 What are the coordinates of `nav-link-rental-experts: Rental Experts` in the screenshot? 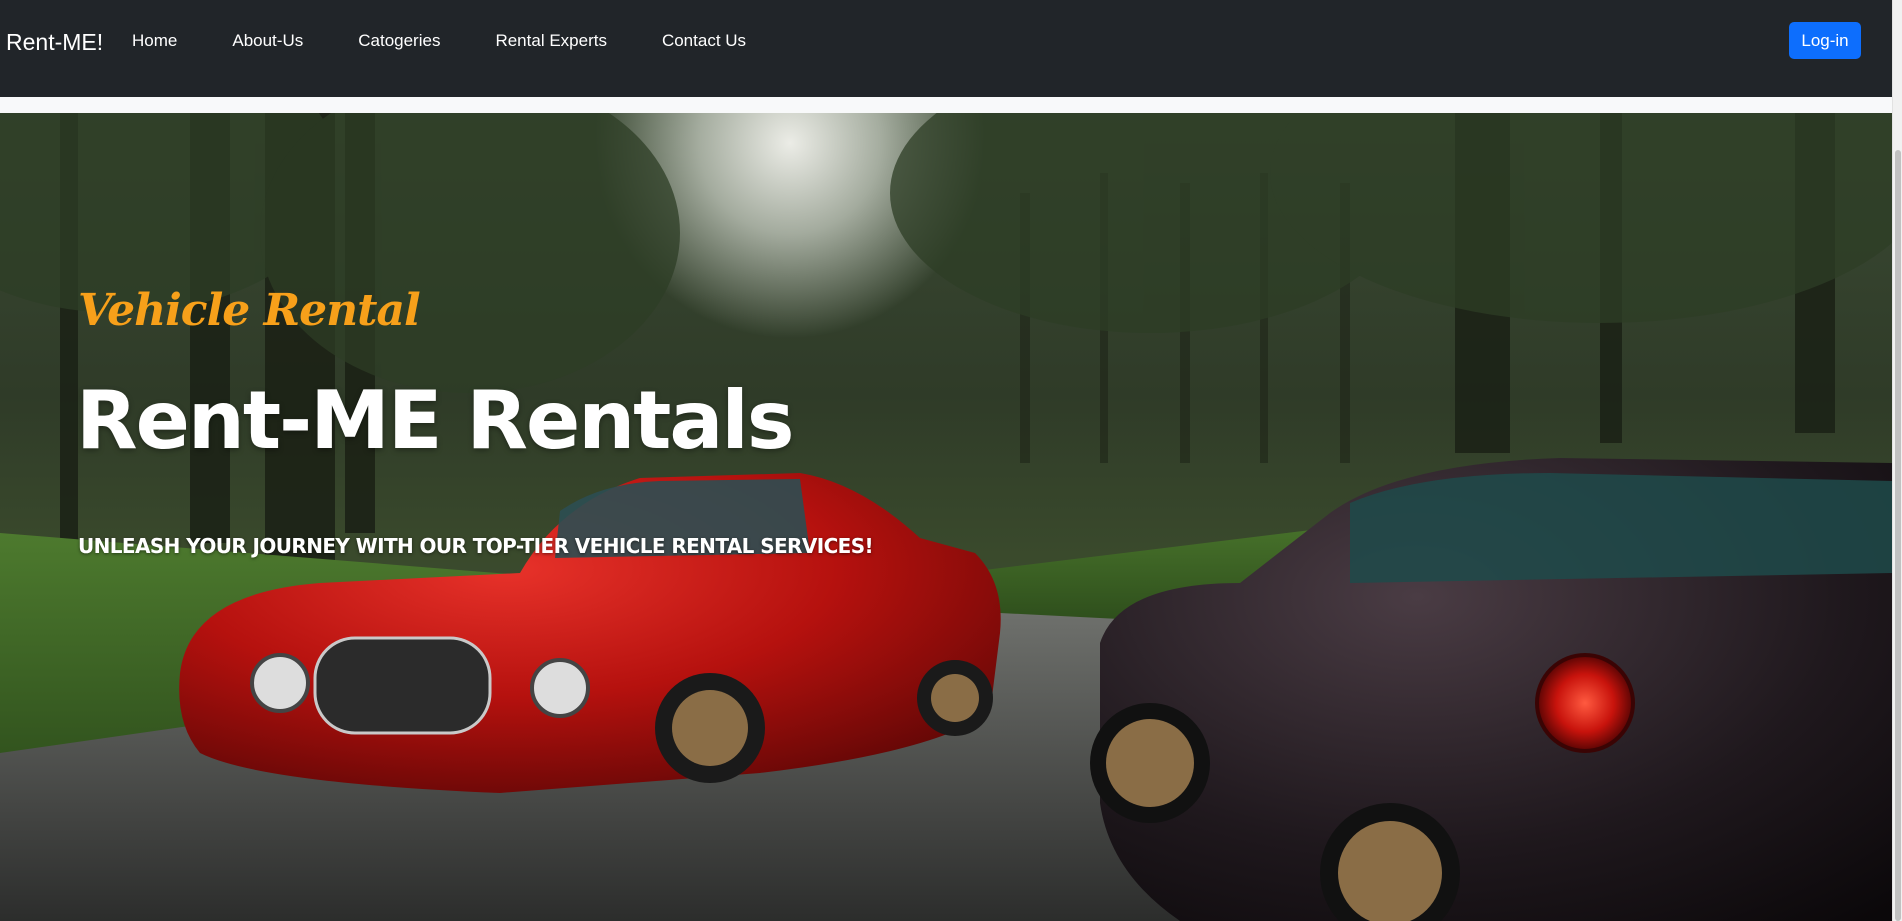 It's located at (551, 41).